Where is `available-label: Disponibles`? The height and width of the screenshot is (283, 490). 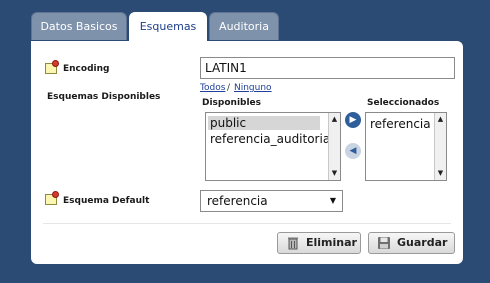
available-label: Disponibles is located at coordinates (232, 103).